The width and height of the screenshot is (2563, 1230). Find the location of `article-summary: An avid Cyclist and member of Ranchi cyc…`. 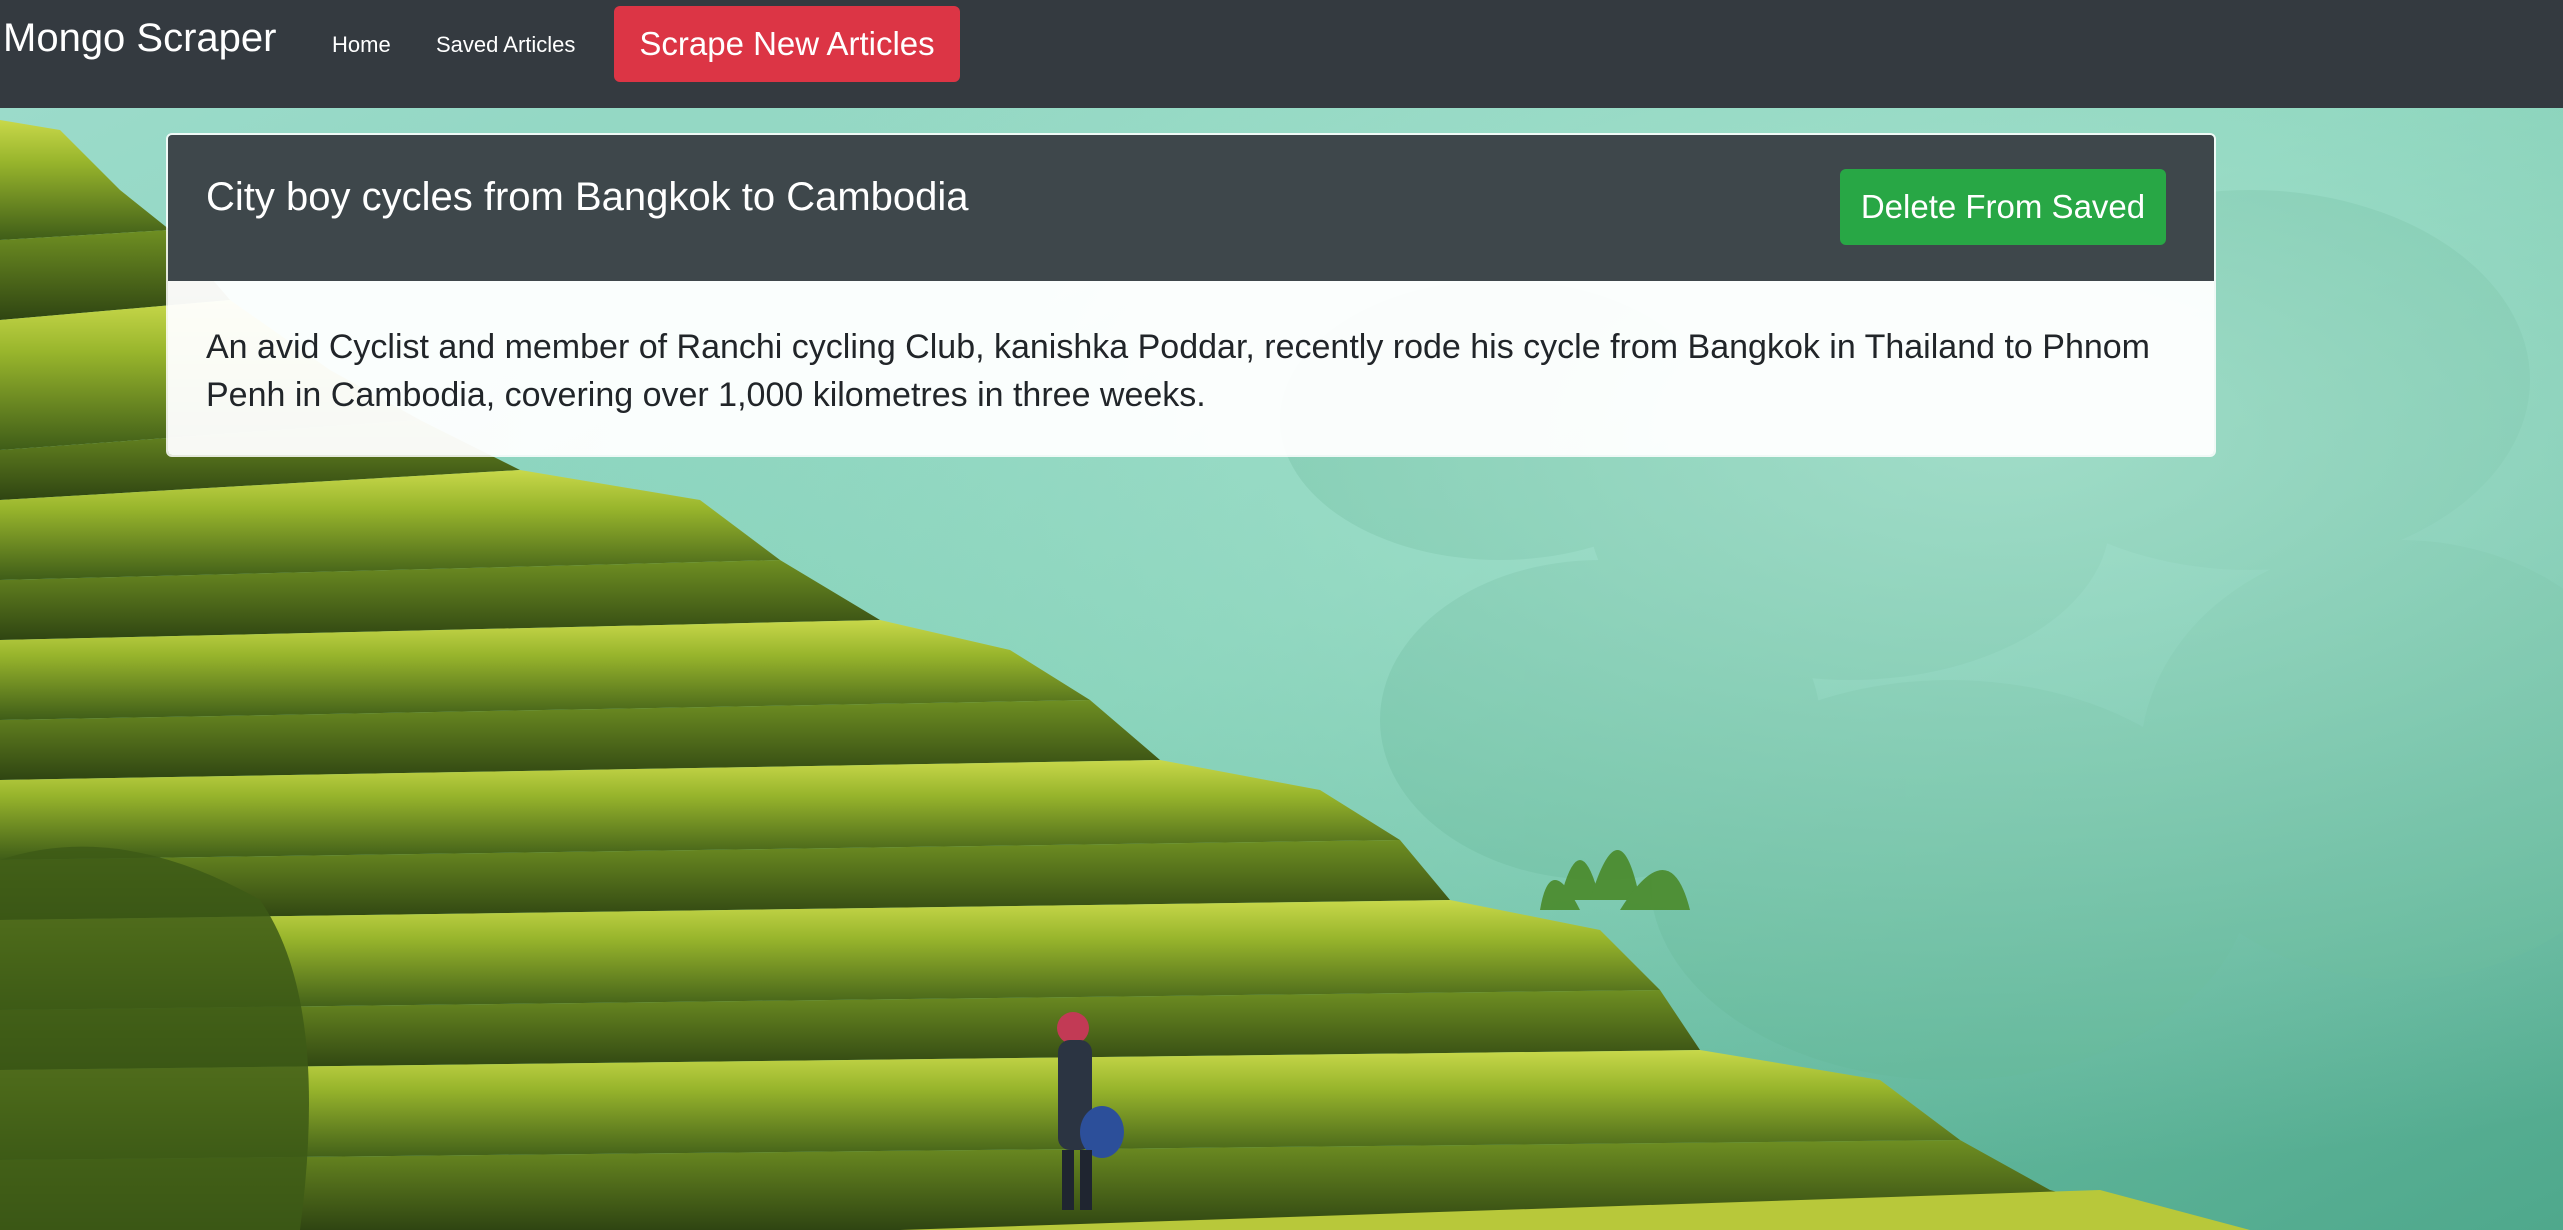

article-summary: An avid Cyclist and member of Ranchi cyc… is located at coordinates (1178, 371).